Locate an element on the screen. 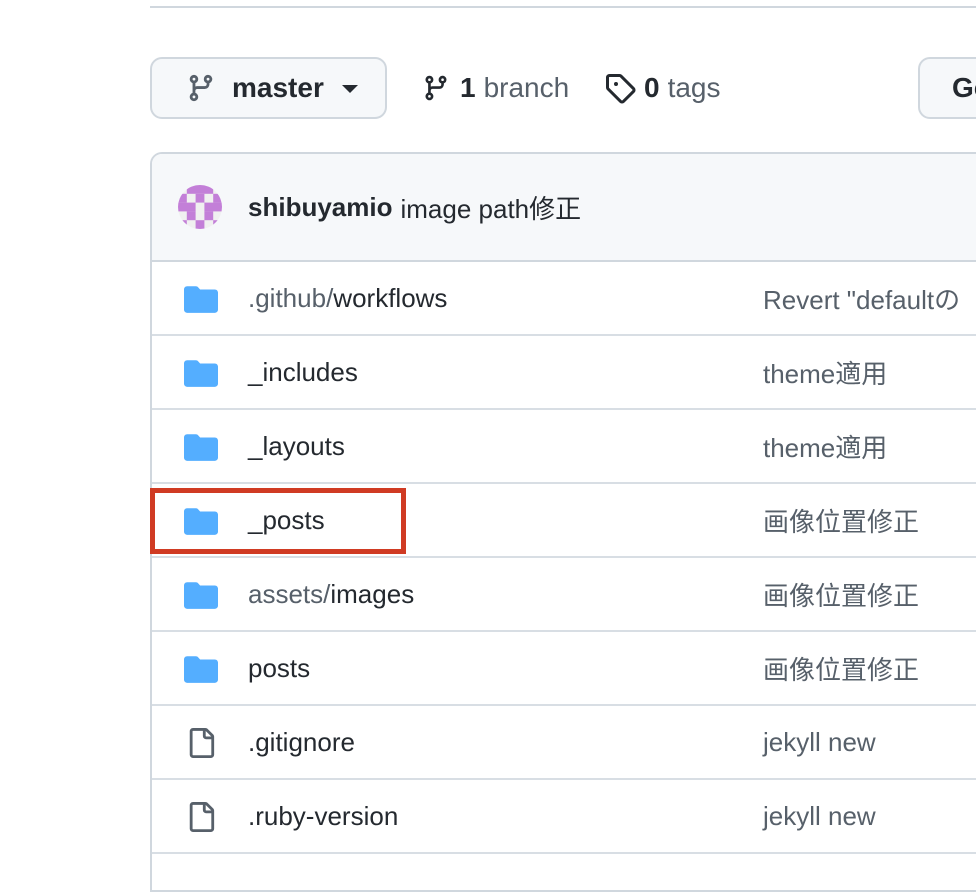 This screenshot has height=892, width=976. branch-name: master is located at coordinates (278, 87).